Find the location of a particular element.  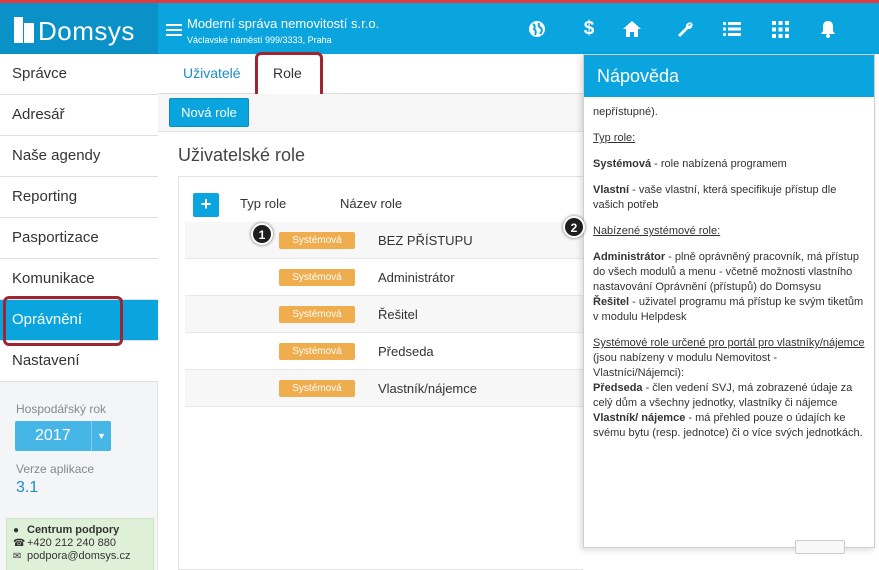

tab-uzivatele: Uživatelé is located at coordinates (212, 73).